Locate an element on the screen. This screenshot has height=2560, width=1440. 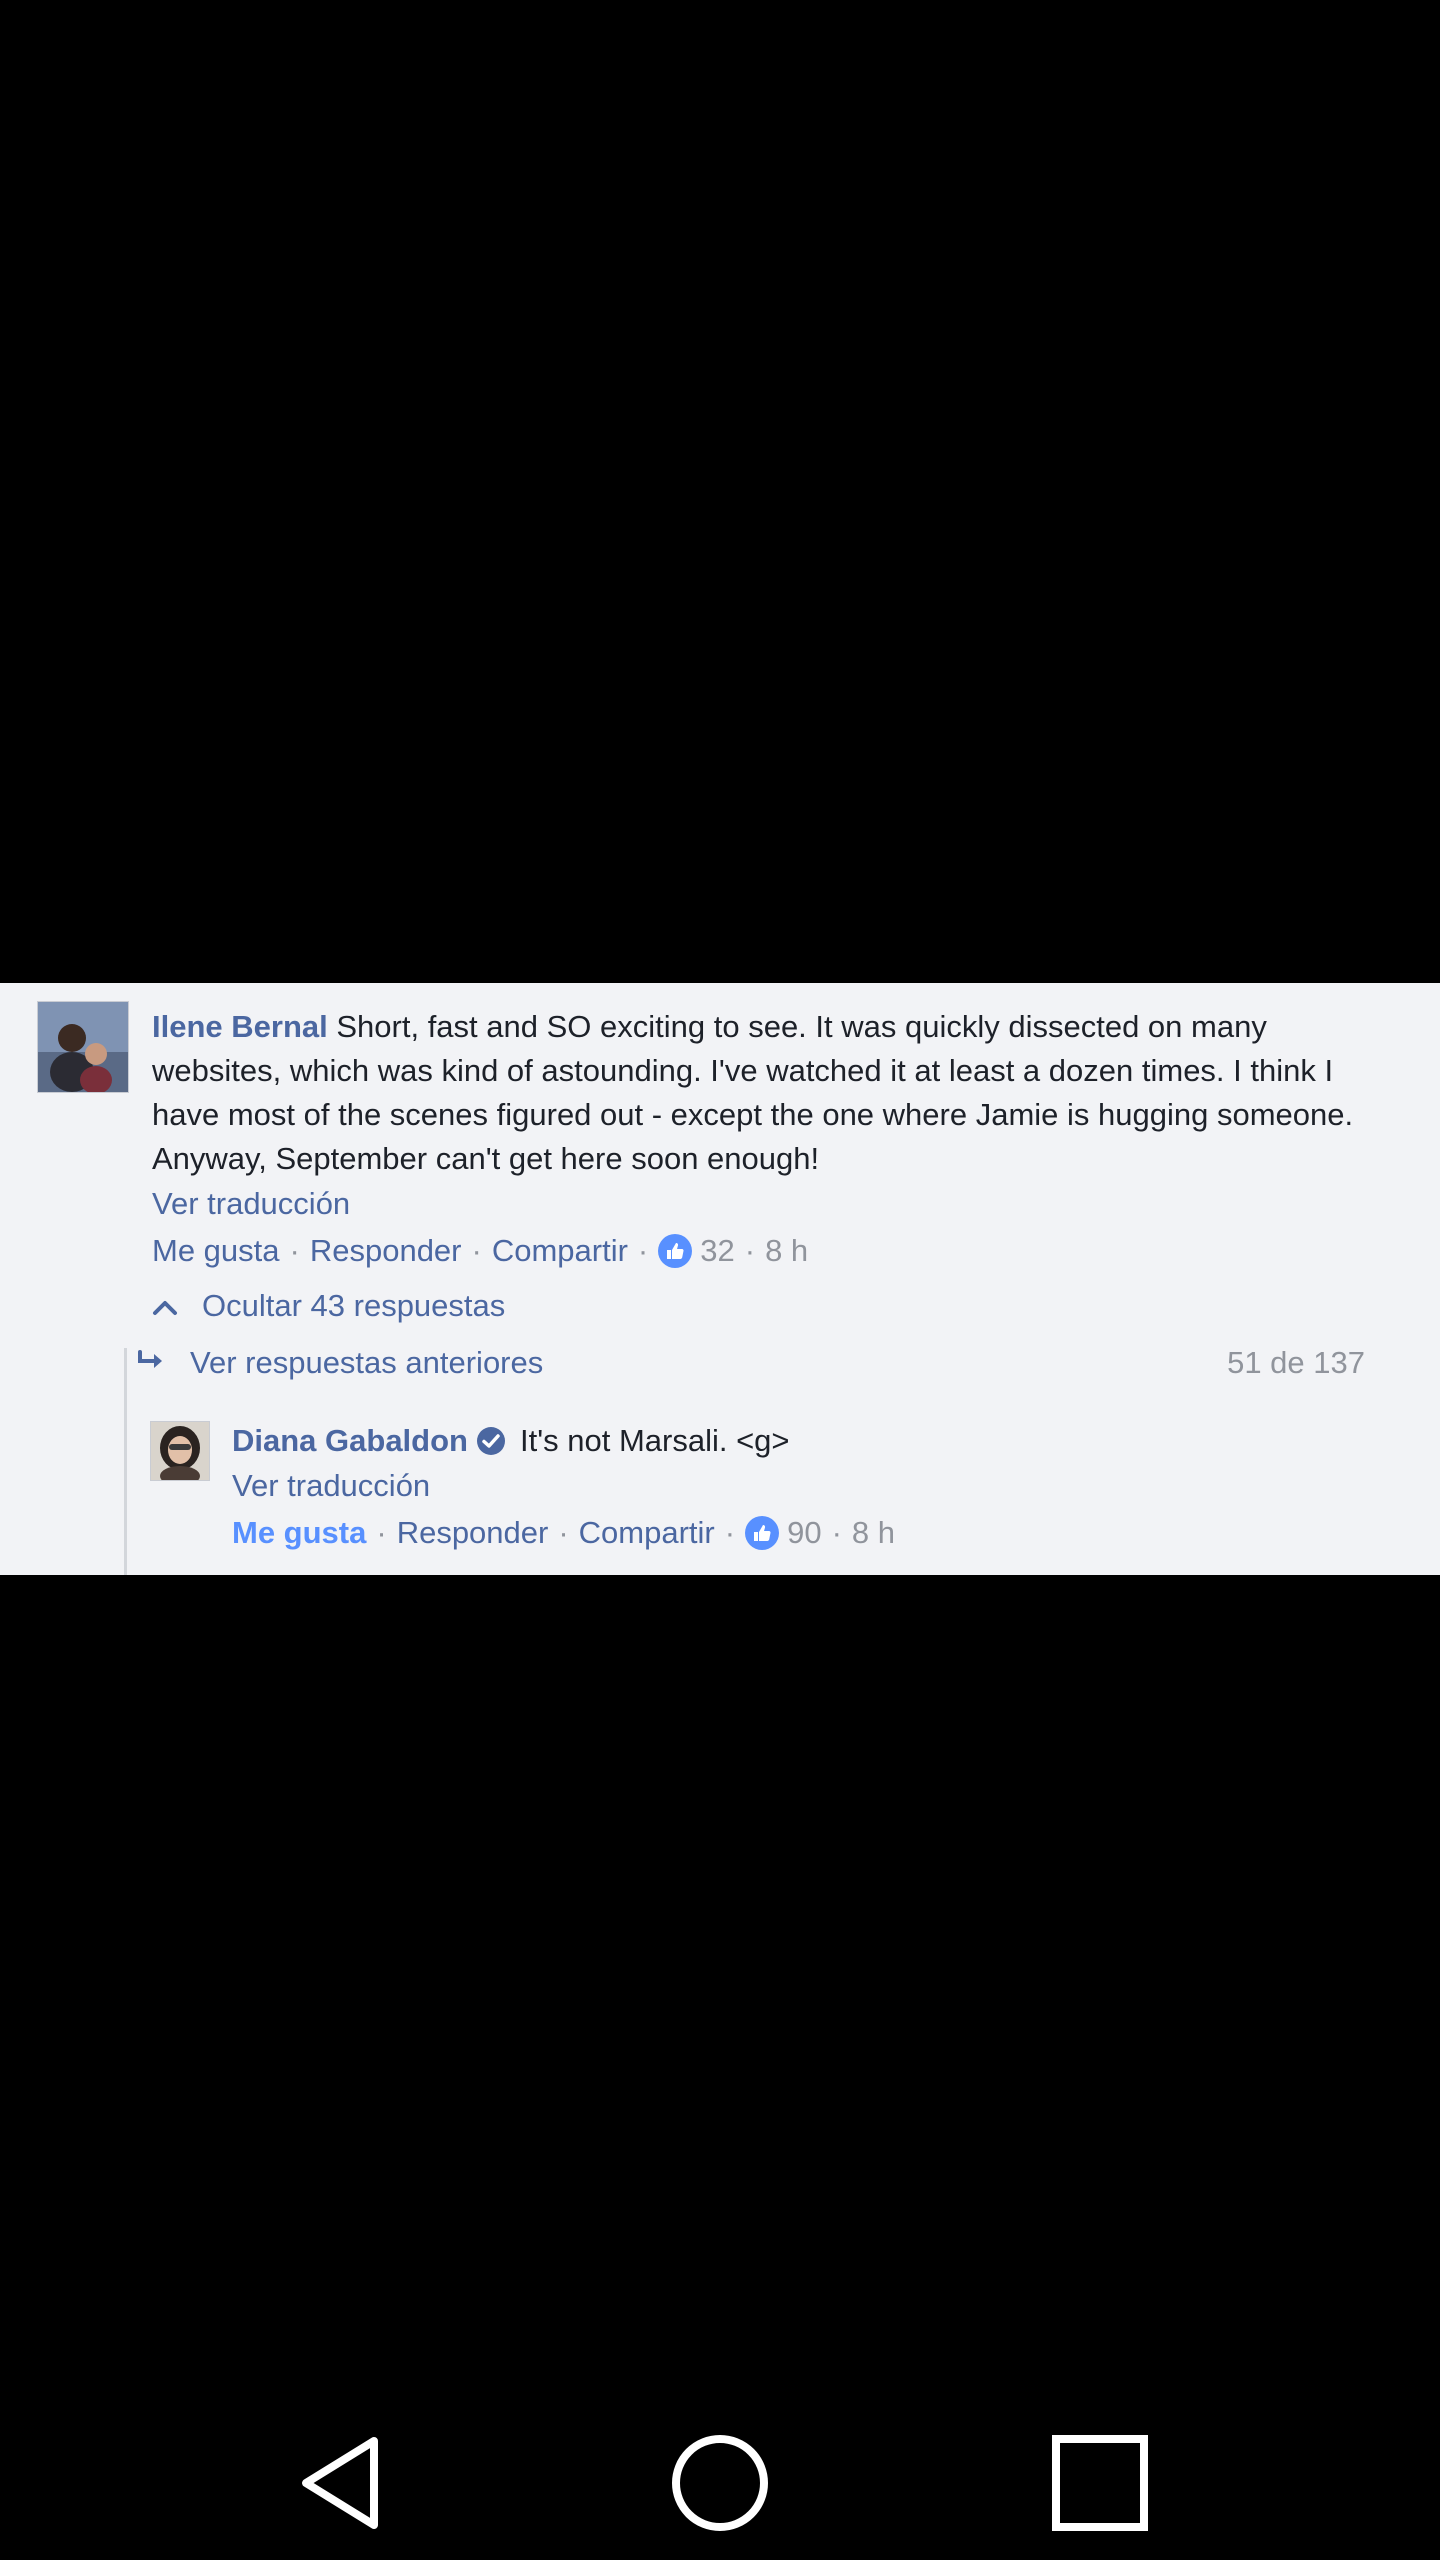
home-circle-icon is located at coordinates (720, 2485).